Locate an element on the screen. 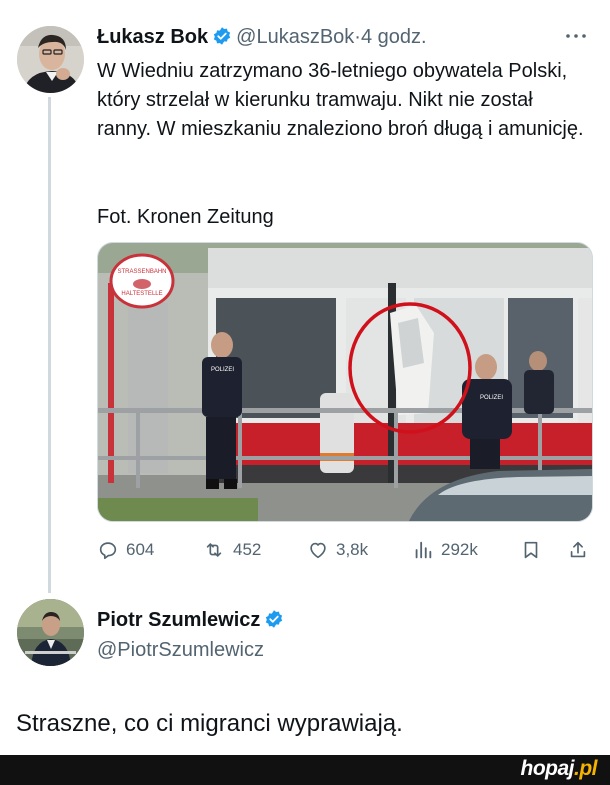 The image size is (610, 785). watermark-main: hopaj is located at coordinates (547, 768).